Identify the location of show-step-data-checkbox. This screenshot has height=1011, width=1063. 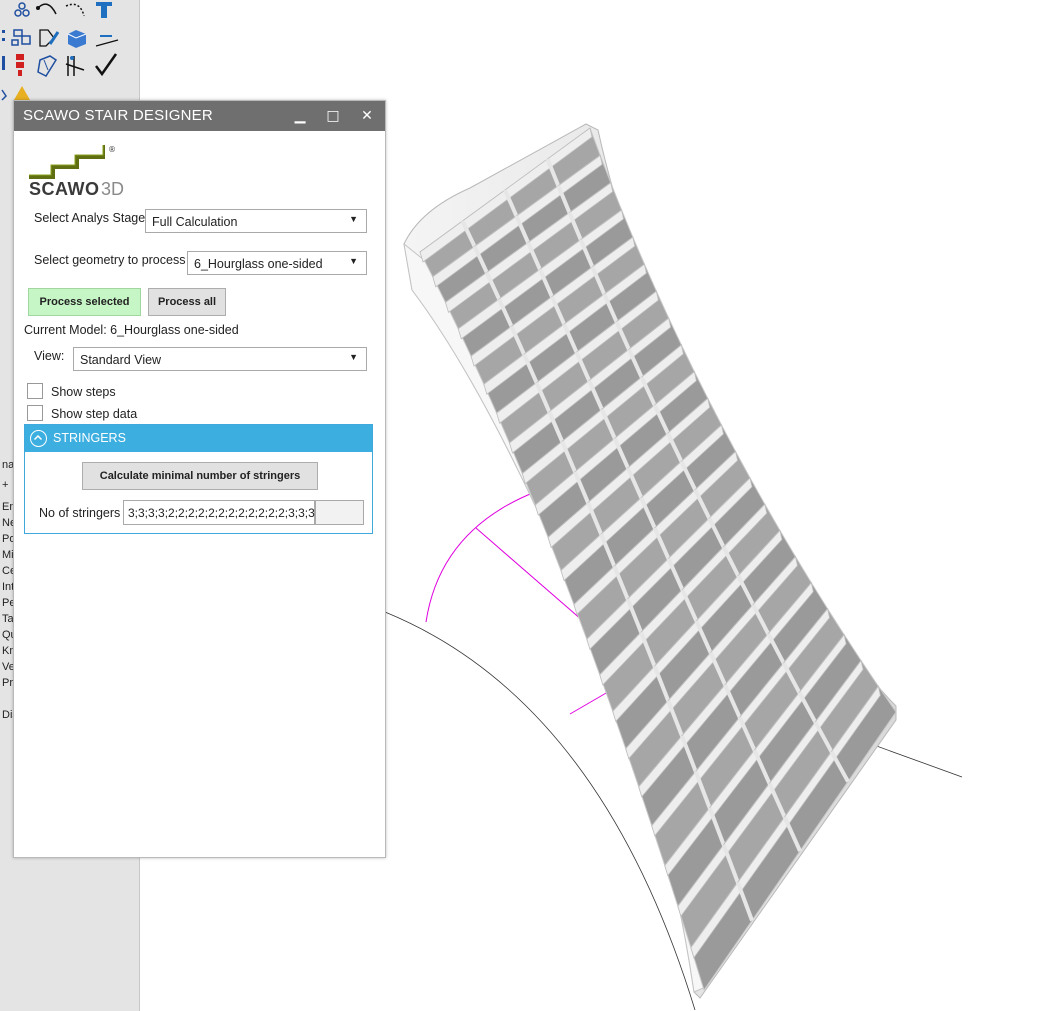
(35, 413).